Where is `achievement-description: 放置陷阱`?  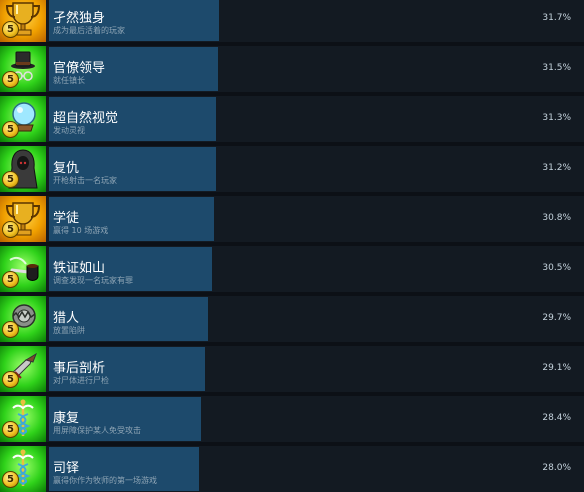 achievement-description: 放置陷阱 is located at coordinates (69, 330).